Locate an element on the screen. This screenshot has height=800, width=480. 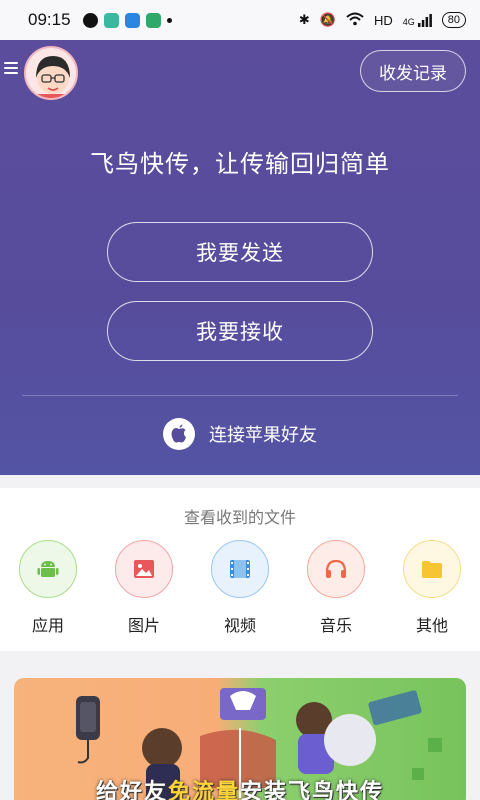
category-others: 其他 is located at coordinates (432, 588).